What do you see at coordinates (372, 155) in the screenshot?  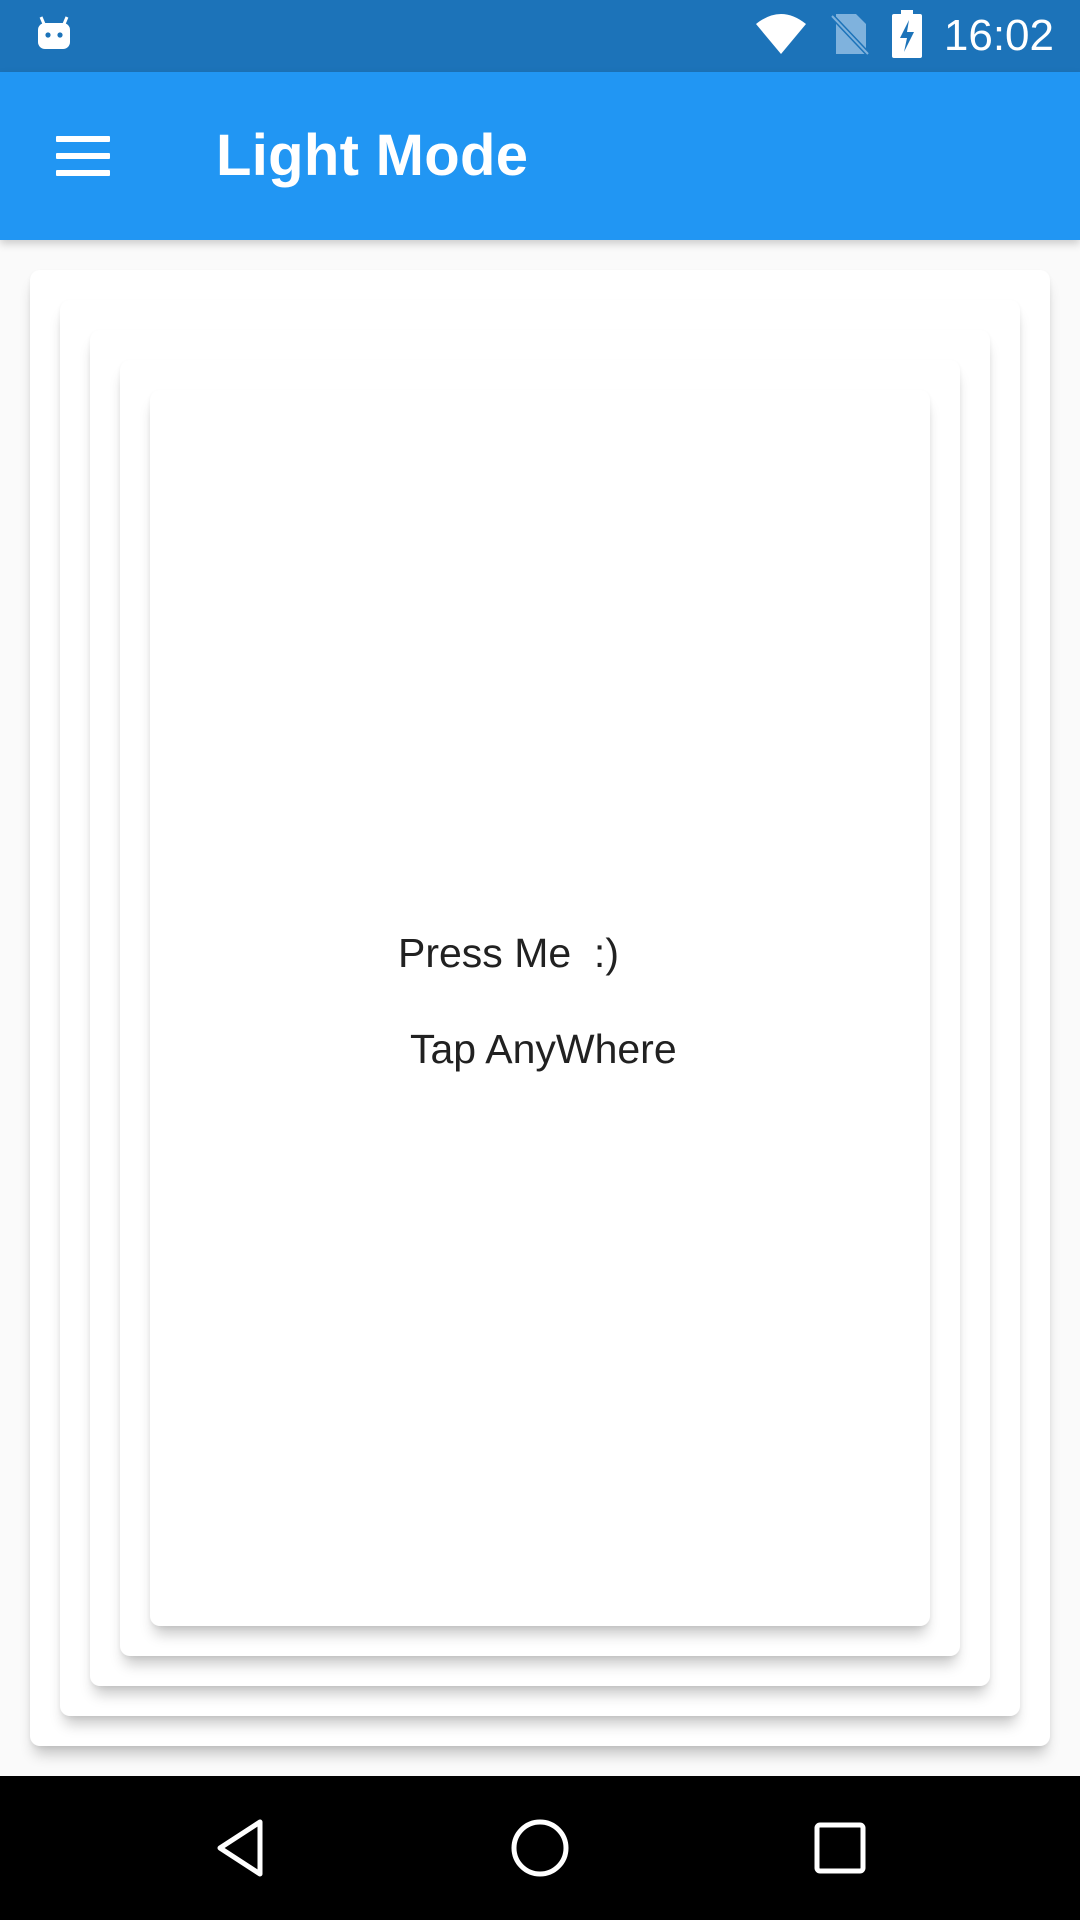 I see `page-title: Light Mode` at bounding box center [372, 155].